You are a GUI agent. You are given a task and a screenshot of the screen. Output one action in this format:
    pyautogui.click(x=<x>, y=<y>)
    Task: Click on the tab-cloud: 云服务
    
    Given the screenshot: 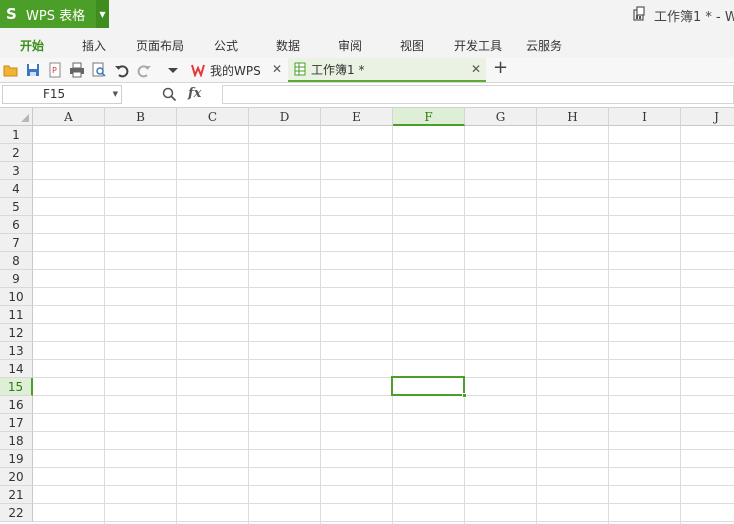 What is the action you would take?
    pyautogui.click(x=544, y=45)
    